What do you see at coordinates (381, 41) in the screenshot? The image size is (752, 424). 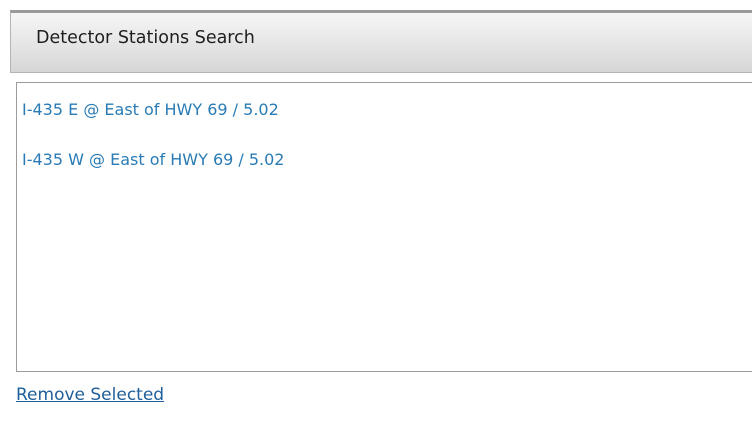 I see `panel-header: Detector Stations Search` at bounding box center [381, 41].